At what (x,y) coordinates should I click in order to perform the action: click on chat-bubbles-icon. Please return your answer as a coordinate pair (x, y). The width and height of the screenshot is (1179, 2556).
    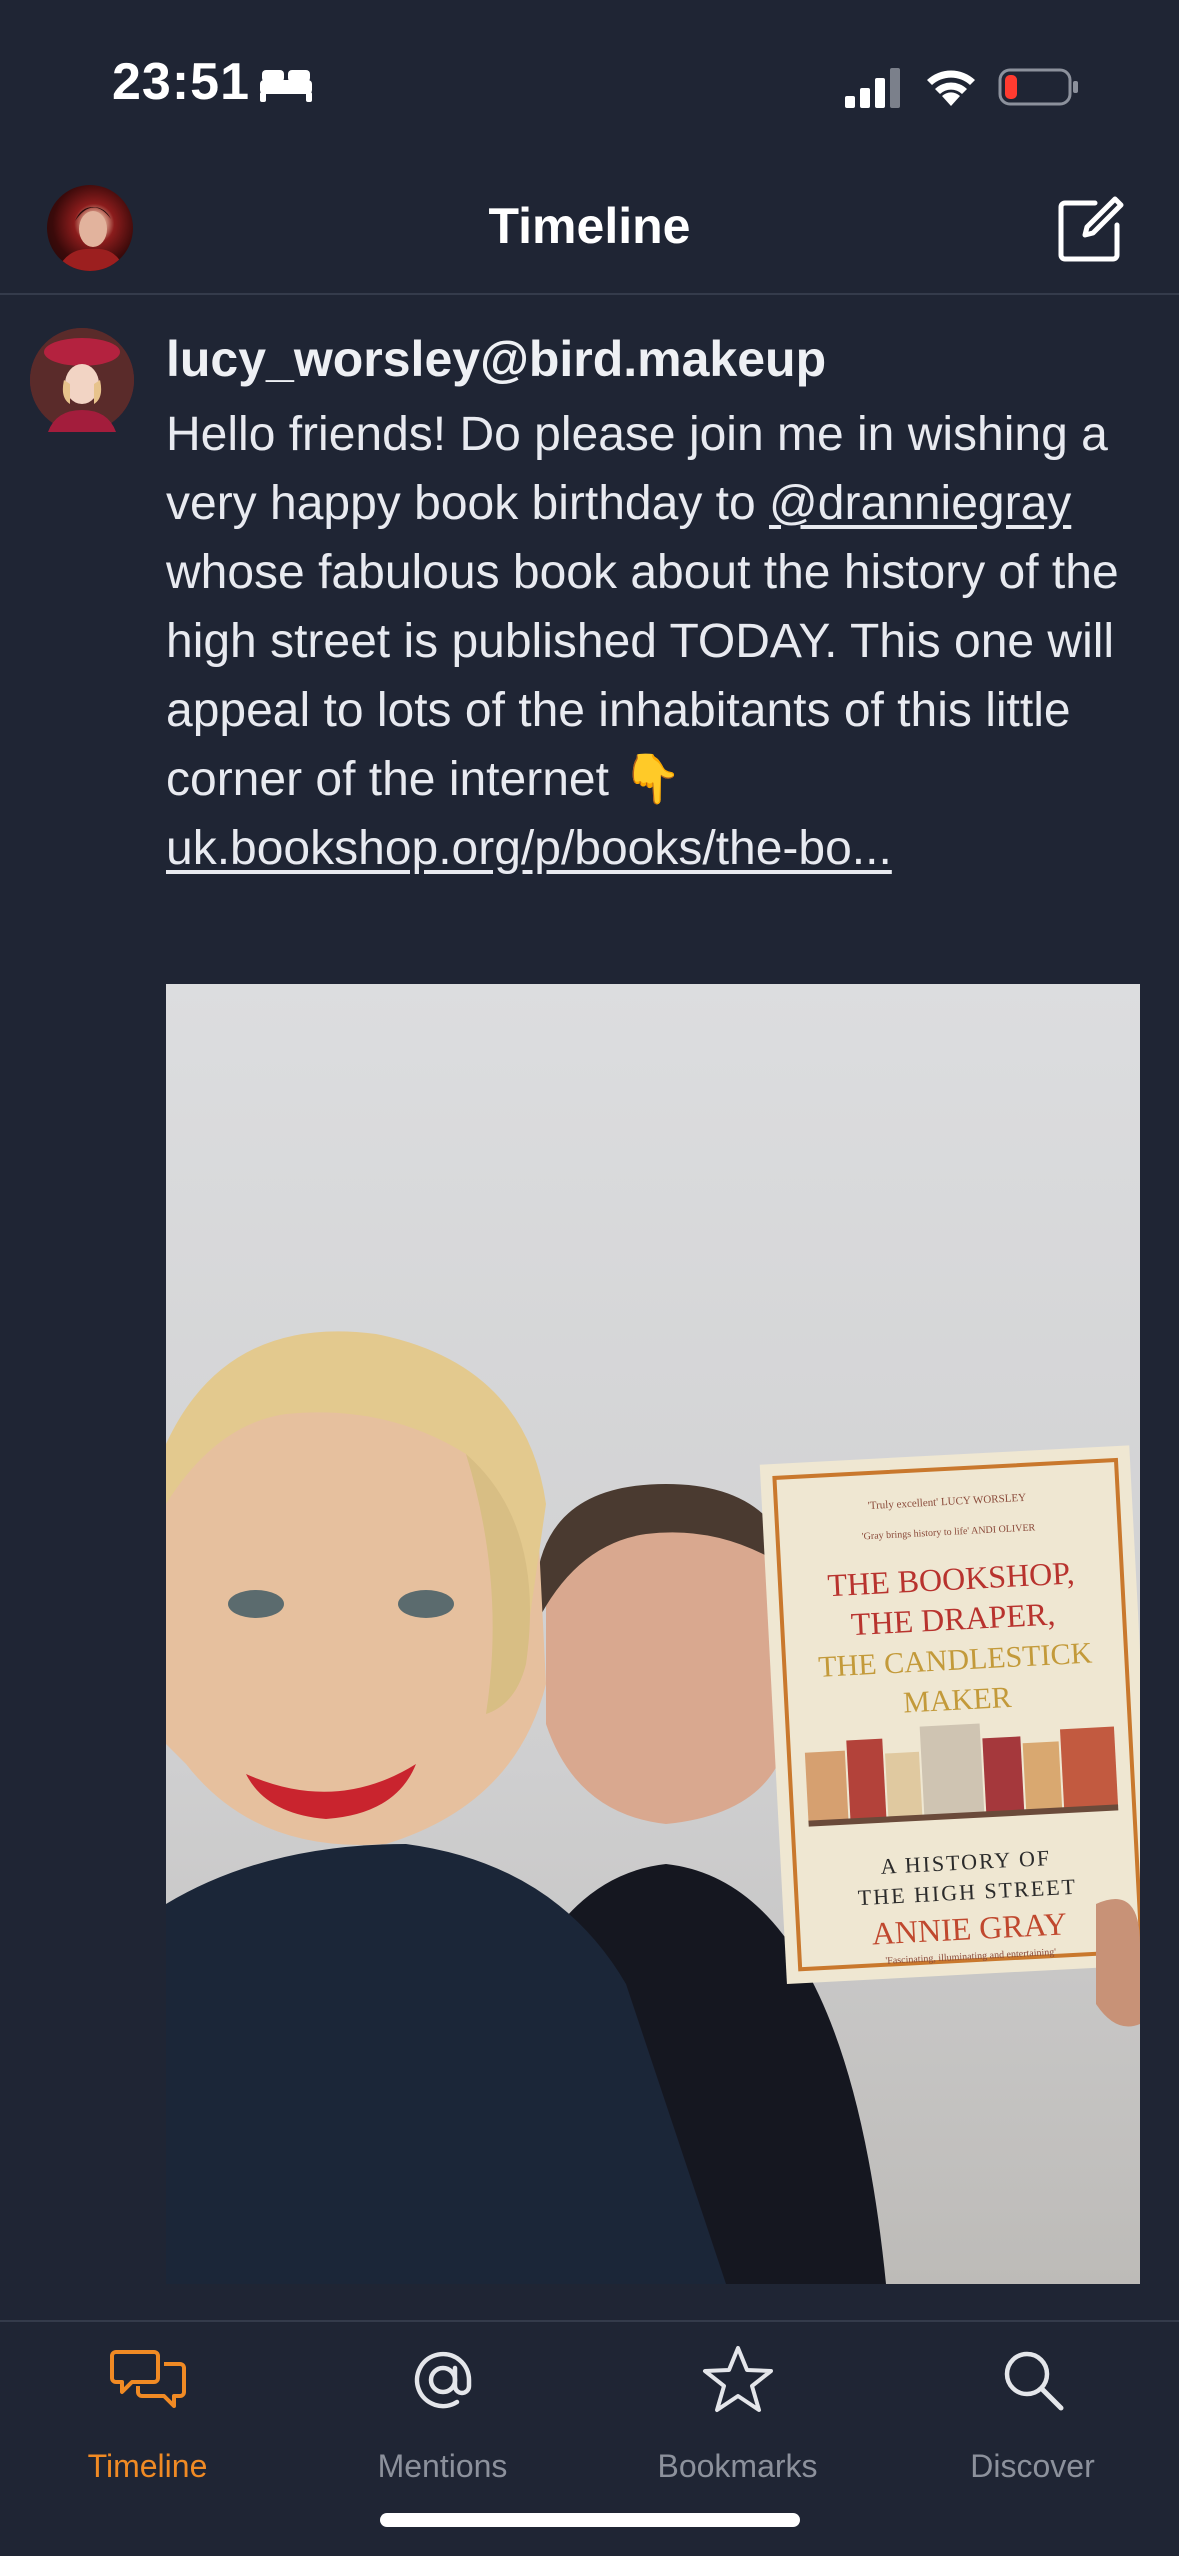
    Looking at the image, I should click on (148, 2379).